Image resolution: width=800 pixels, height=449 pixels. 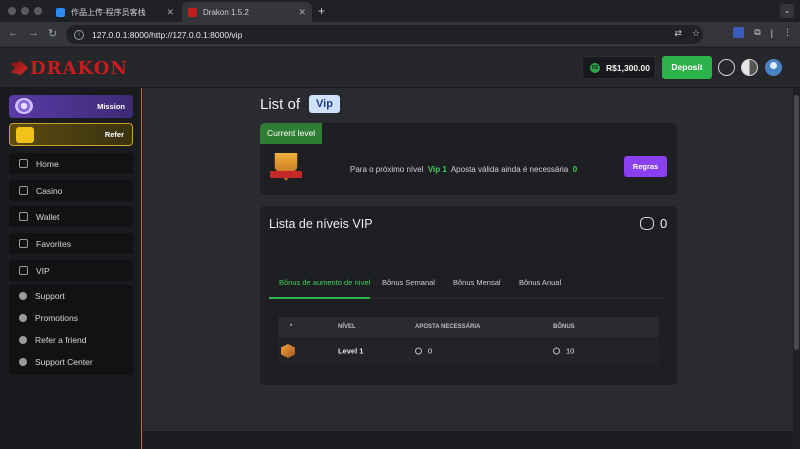 I want to click on dollar-icon, so click(x=556, y=351).